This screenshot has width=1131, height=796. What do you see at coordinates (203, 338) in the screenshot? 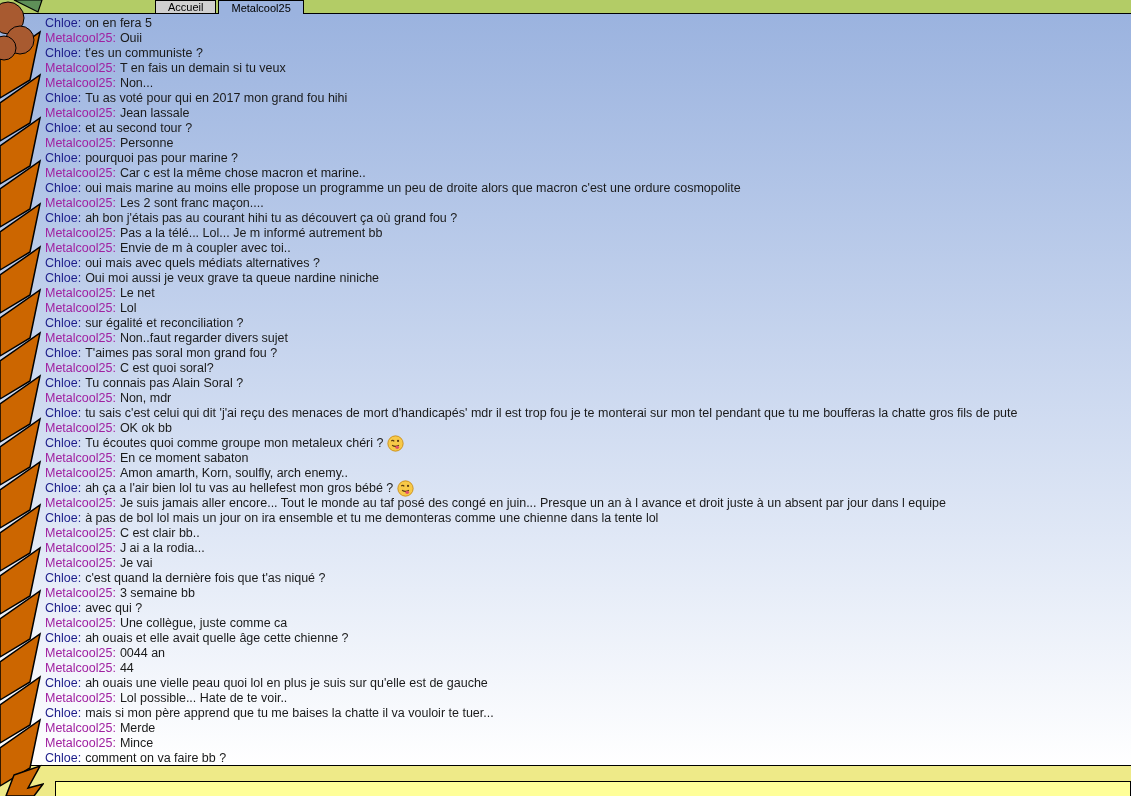
I see `message-text: Non..faut regarder divers sujet` at bounding box center [203, 338].